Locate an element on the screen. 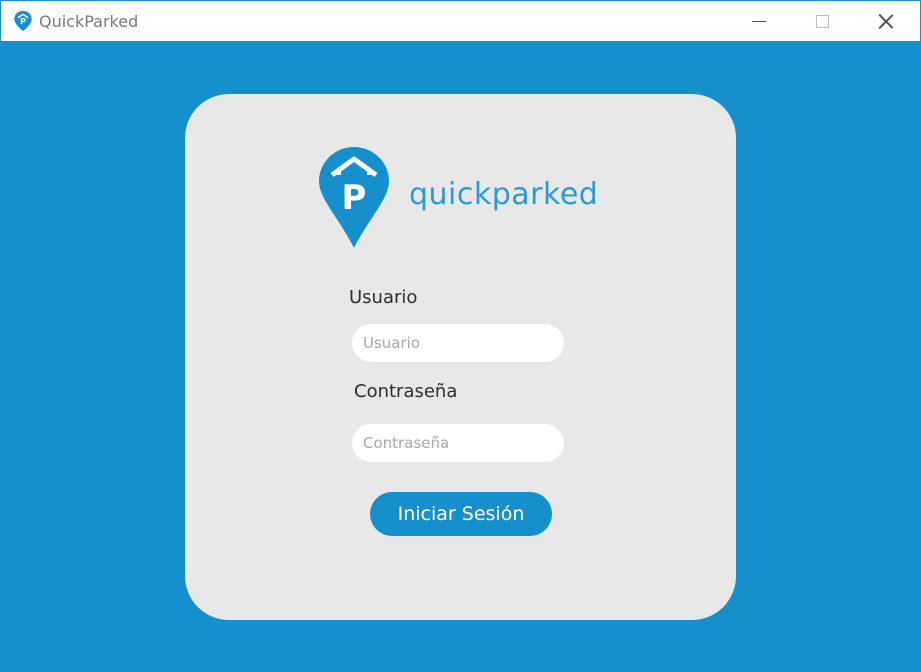 The image size is (921, 672). brand-logo-text: quickparked is located at coordinates (504, 194).